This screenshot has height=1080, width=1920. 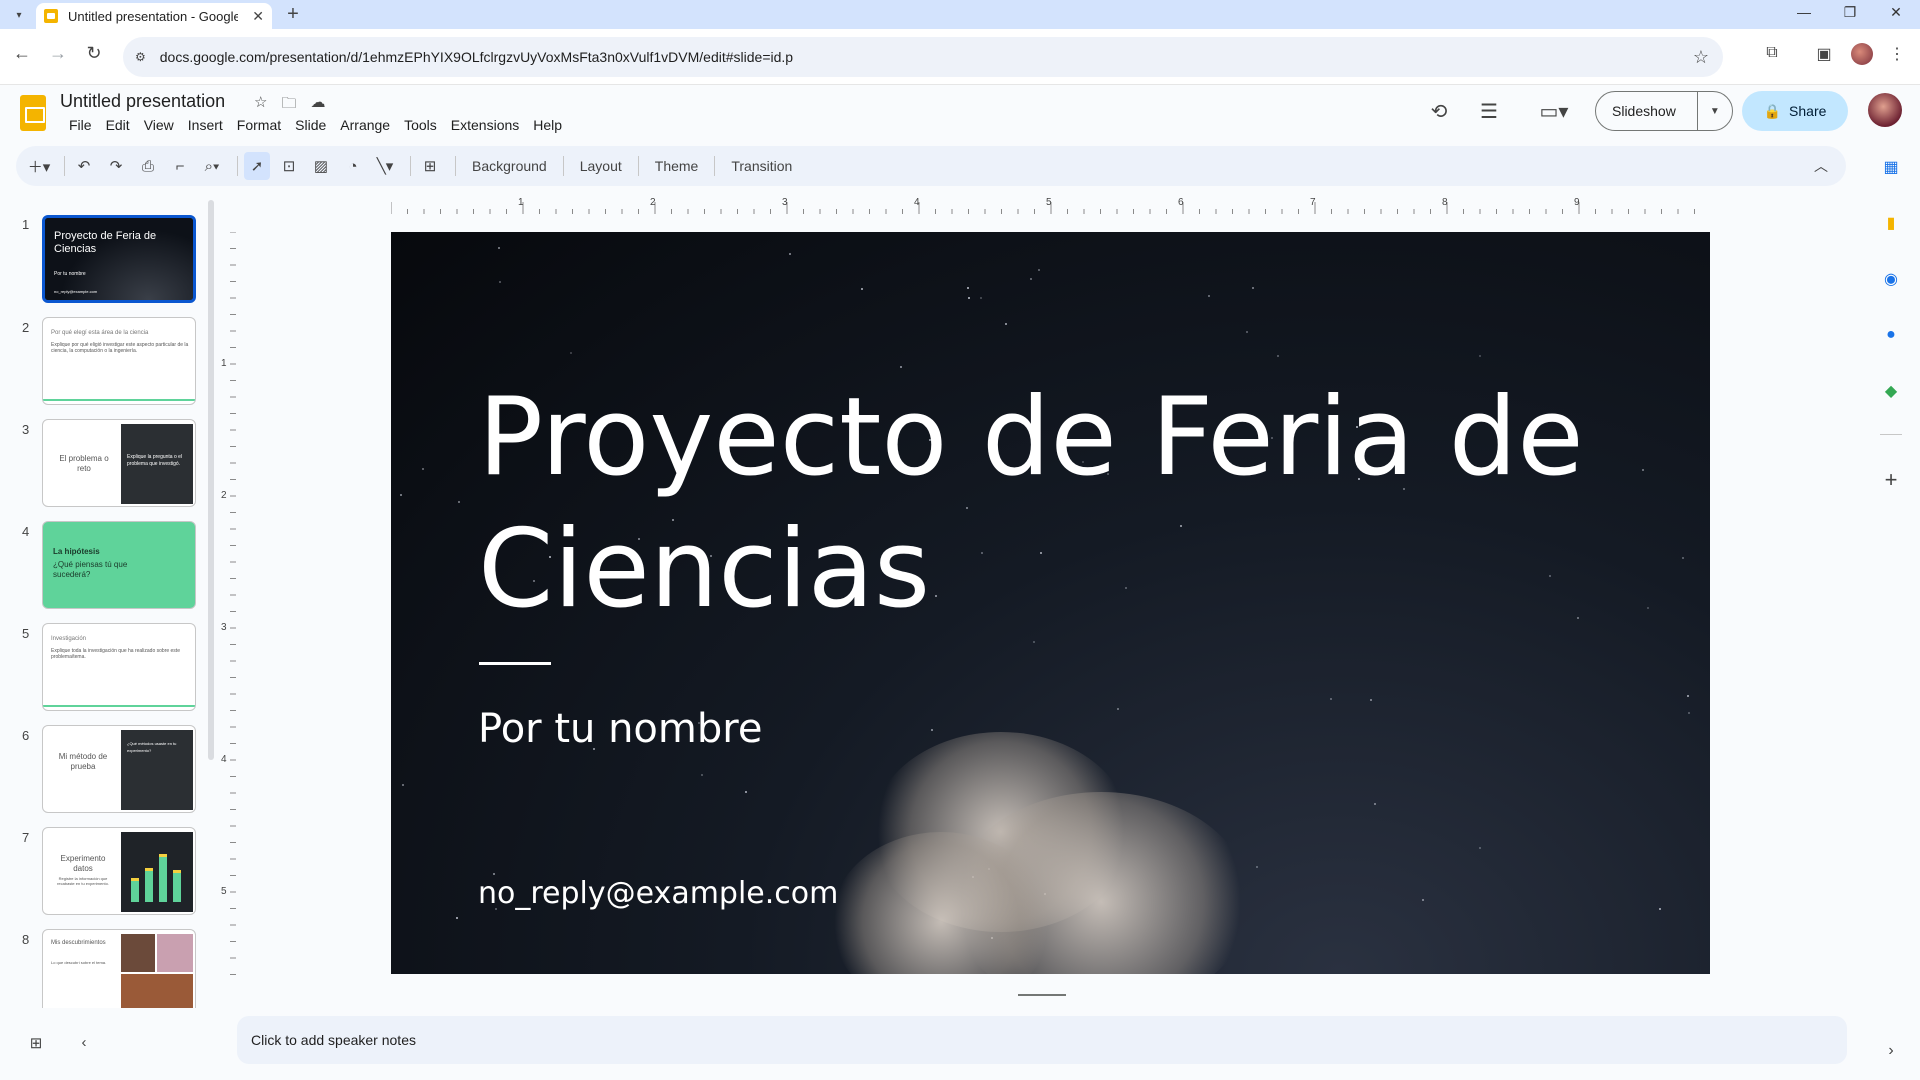 What do you see at coordinates (22, 53) in the screenshot?
I see `back-icon: ←` at bounding box center [22, 53].